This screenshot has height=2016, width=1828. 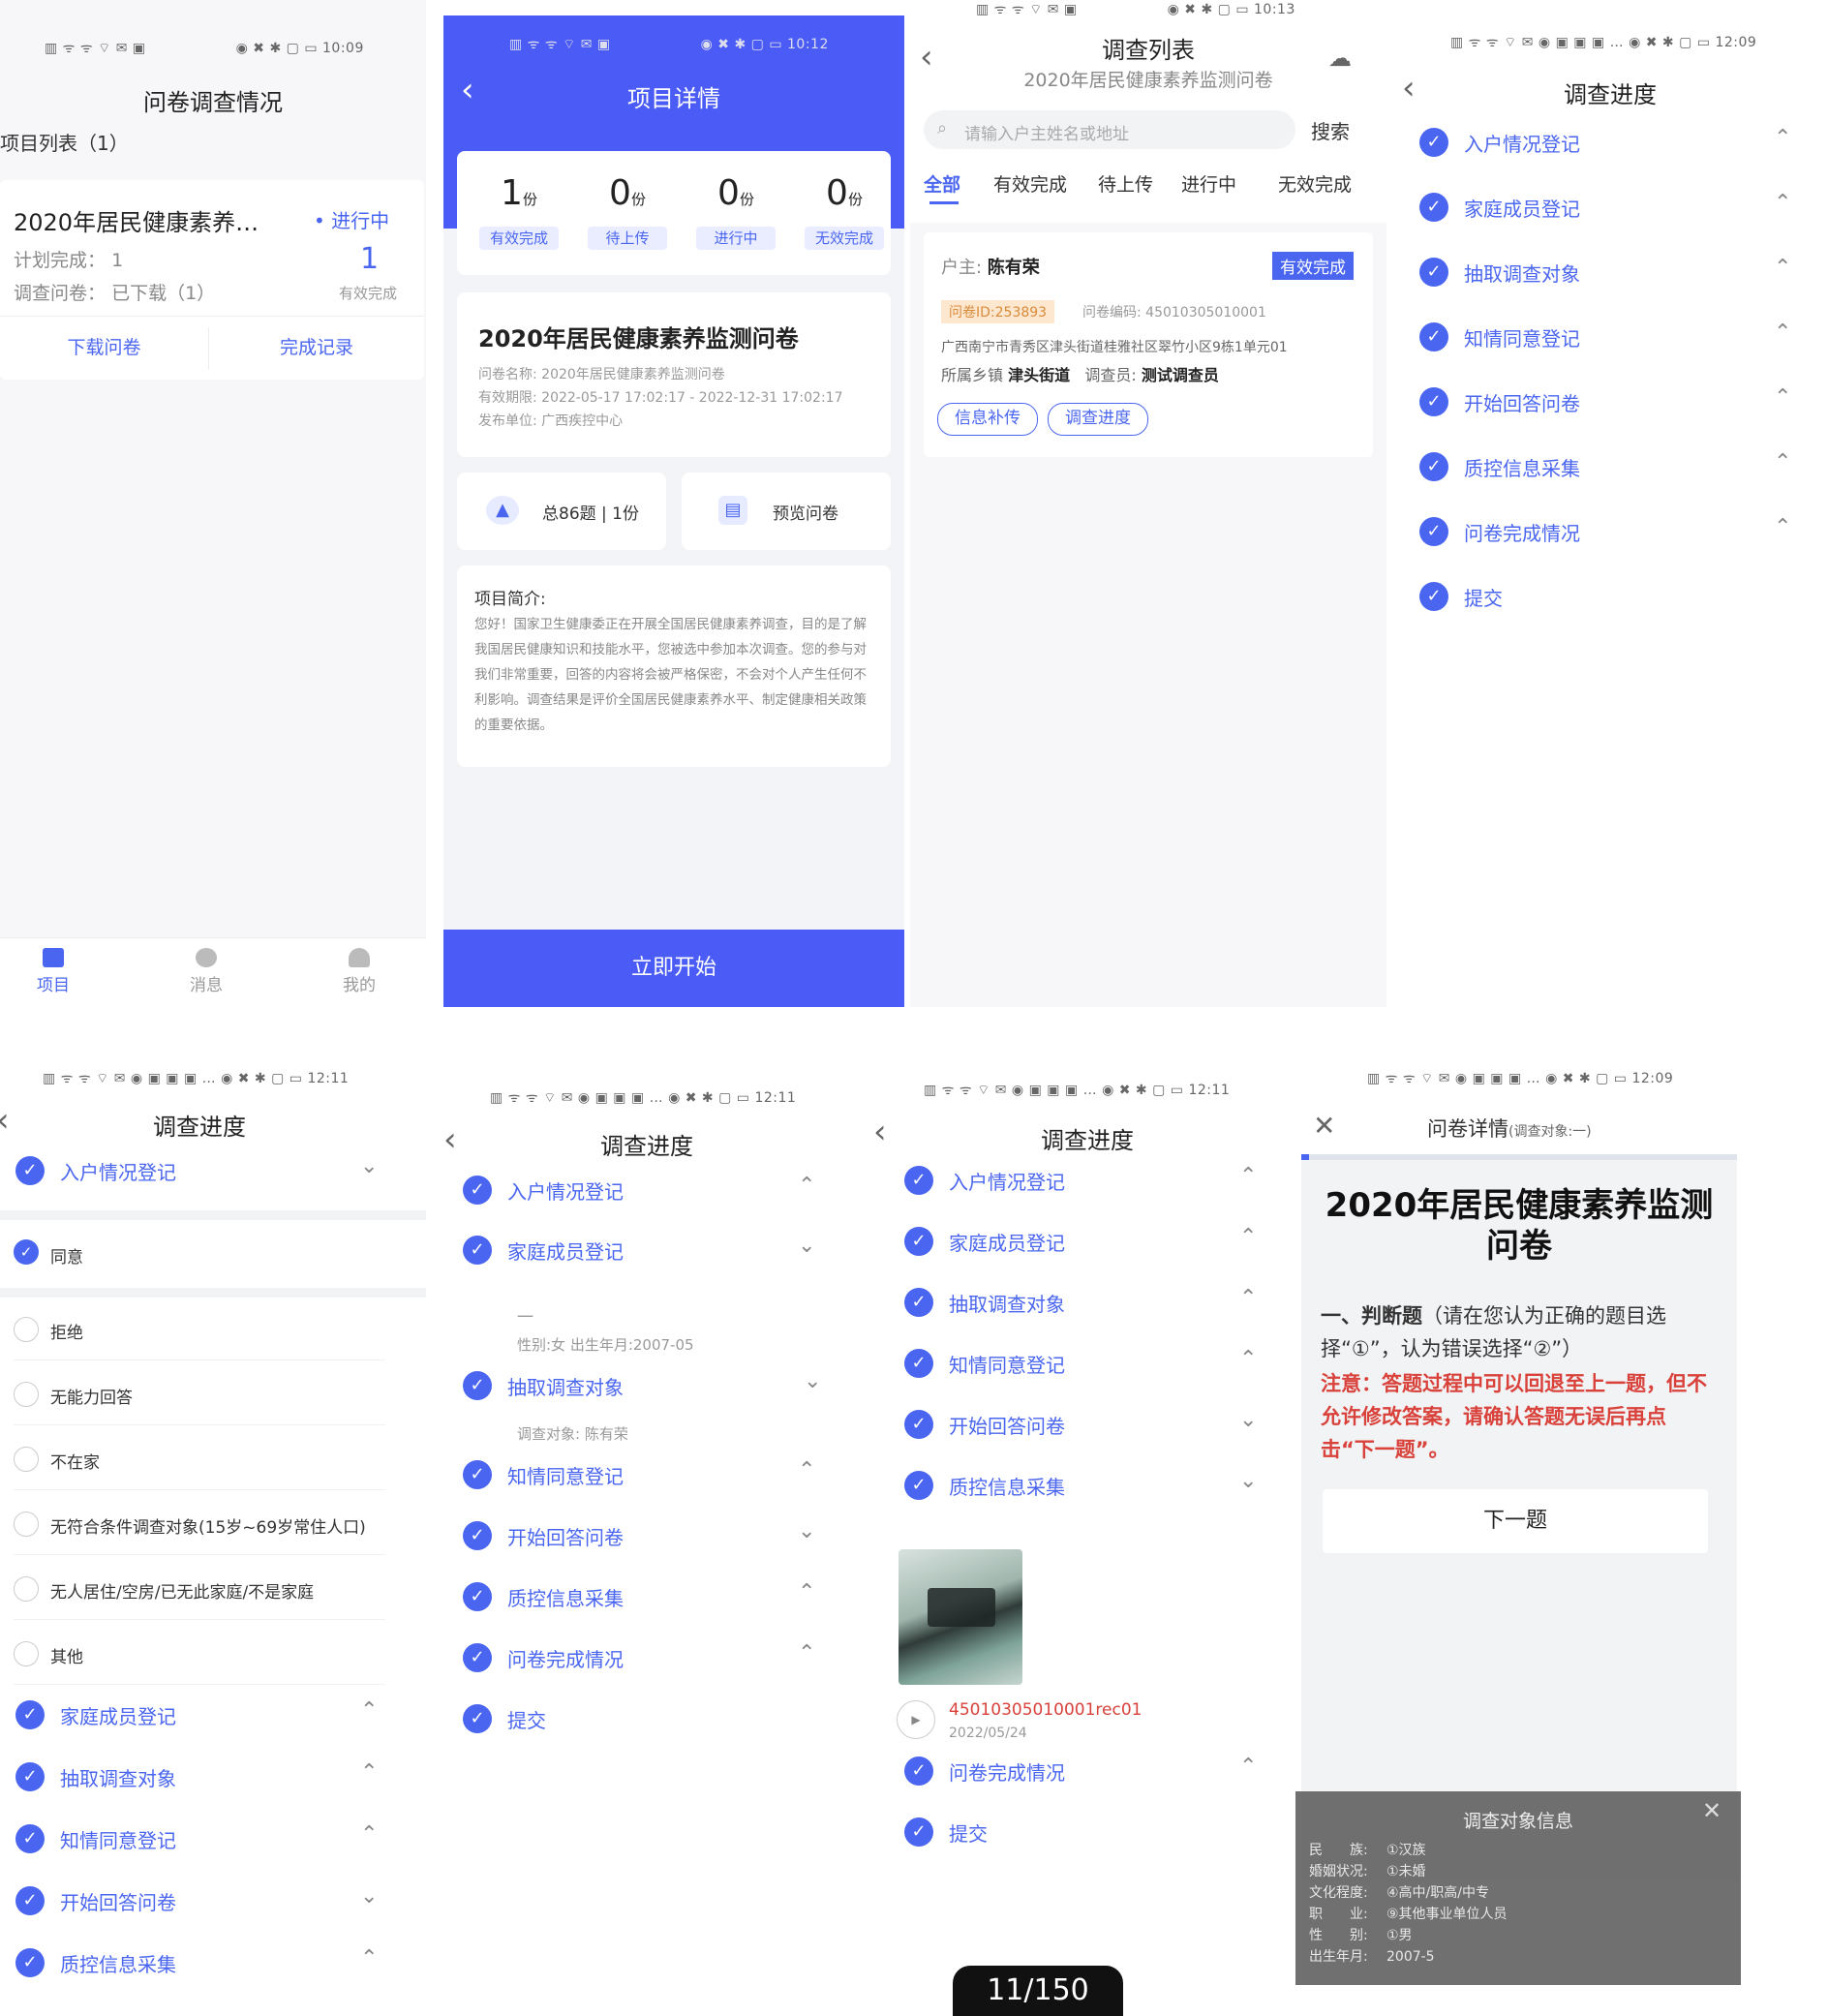 I want to click on stat-num: 0, so click(x=620, y=193).